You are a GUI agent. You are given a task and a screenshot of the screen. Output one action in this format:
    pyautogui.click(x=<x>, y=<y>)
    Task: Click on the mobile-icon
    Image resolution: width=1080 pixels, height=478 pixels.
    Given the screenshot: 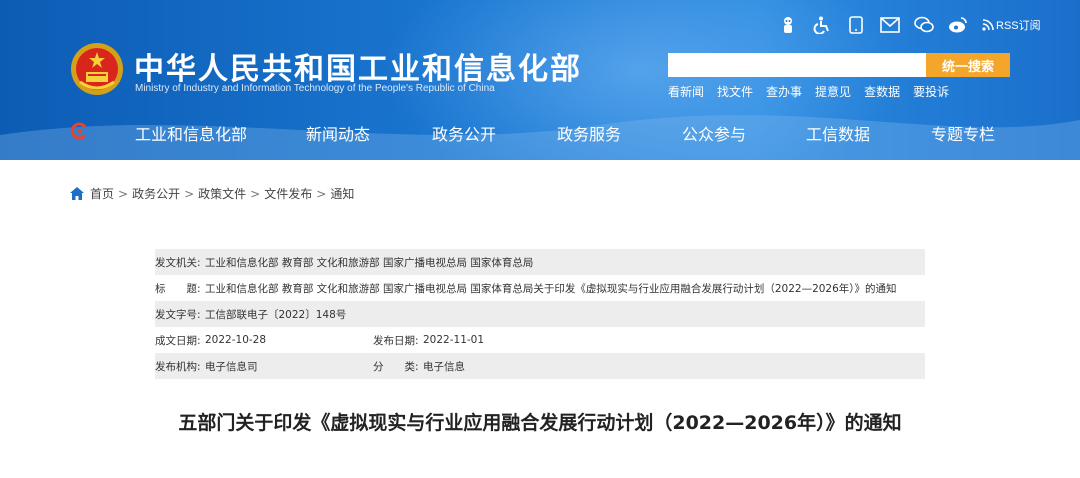 What is the action you would take?
    pyautogui.click(x=856, y=25)
    